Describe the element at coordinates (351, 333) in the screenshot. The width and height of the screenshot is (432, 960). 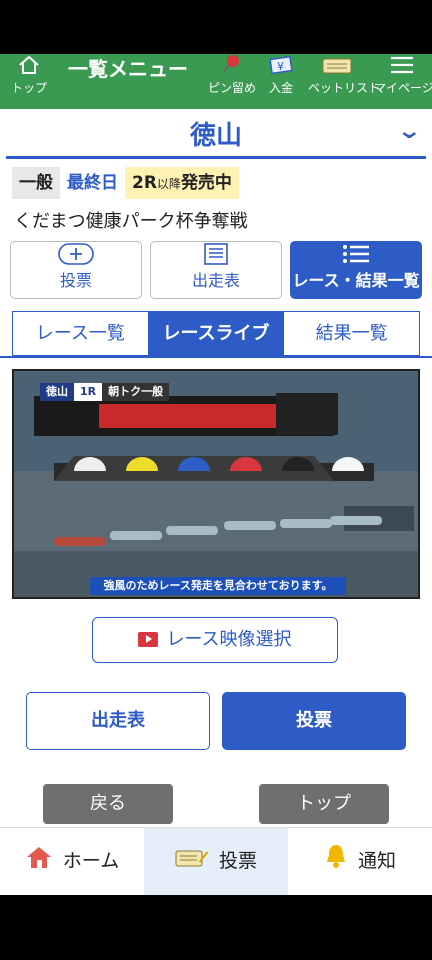
I see `tab-results-list: 結果一覧` at that location.